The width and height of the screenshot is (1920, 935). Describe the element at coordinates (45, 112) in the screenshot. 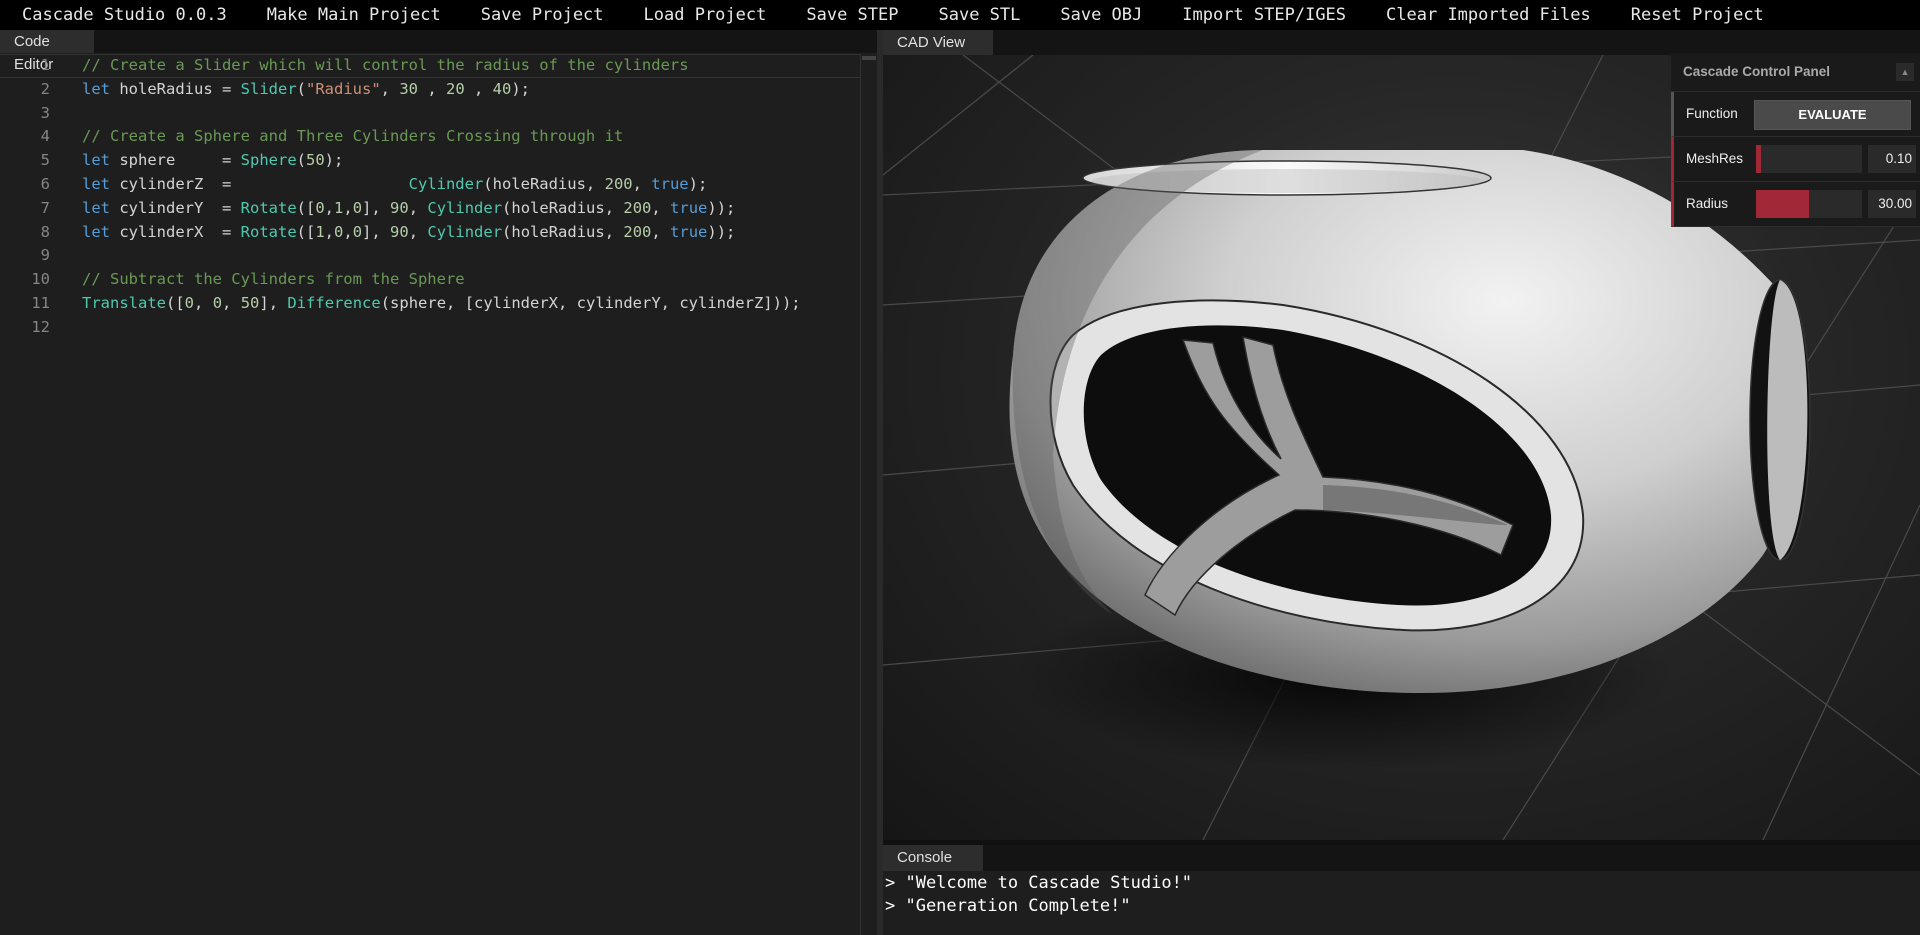

I see `line-number: 3` at that location.